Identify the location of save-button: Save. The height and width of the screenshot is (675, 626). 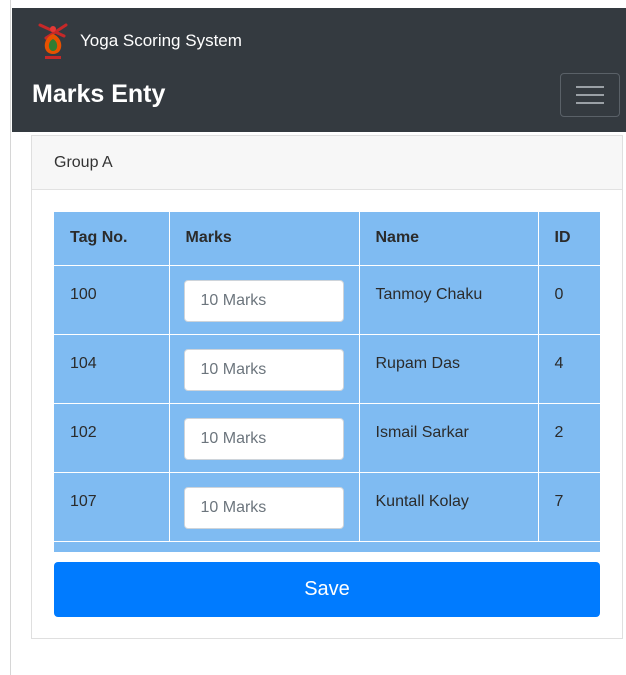
(327, 589).